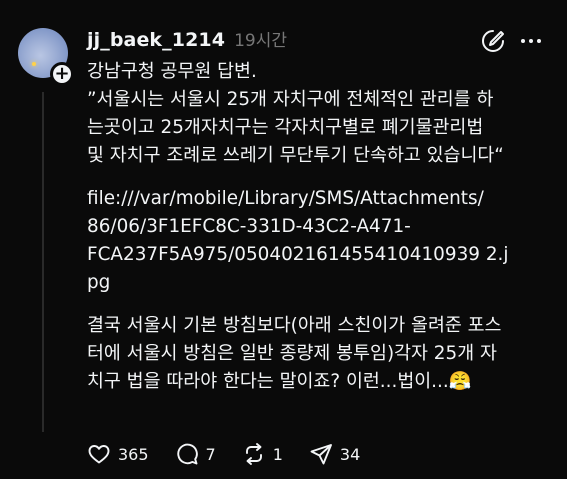 The width and height of the screenshot is (567, 479). I want to click on share-count: 34, so click(350, 454).